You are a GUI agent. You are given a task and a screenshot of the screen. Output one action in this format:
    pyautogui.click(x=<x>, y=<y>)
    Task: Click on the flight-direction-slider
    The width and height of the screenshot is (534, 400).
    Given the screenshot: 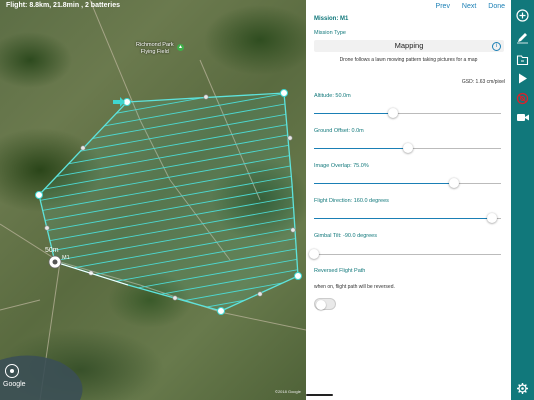 What is the action you would take?
    pyautogui.click(x=407, y=218)
    